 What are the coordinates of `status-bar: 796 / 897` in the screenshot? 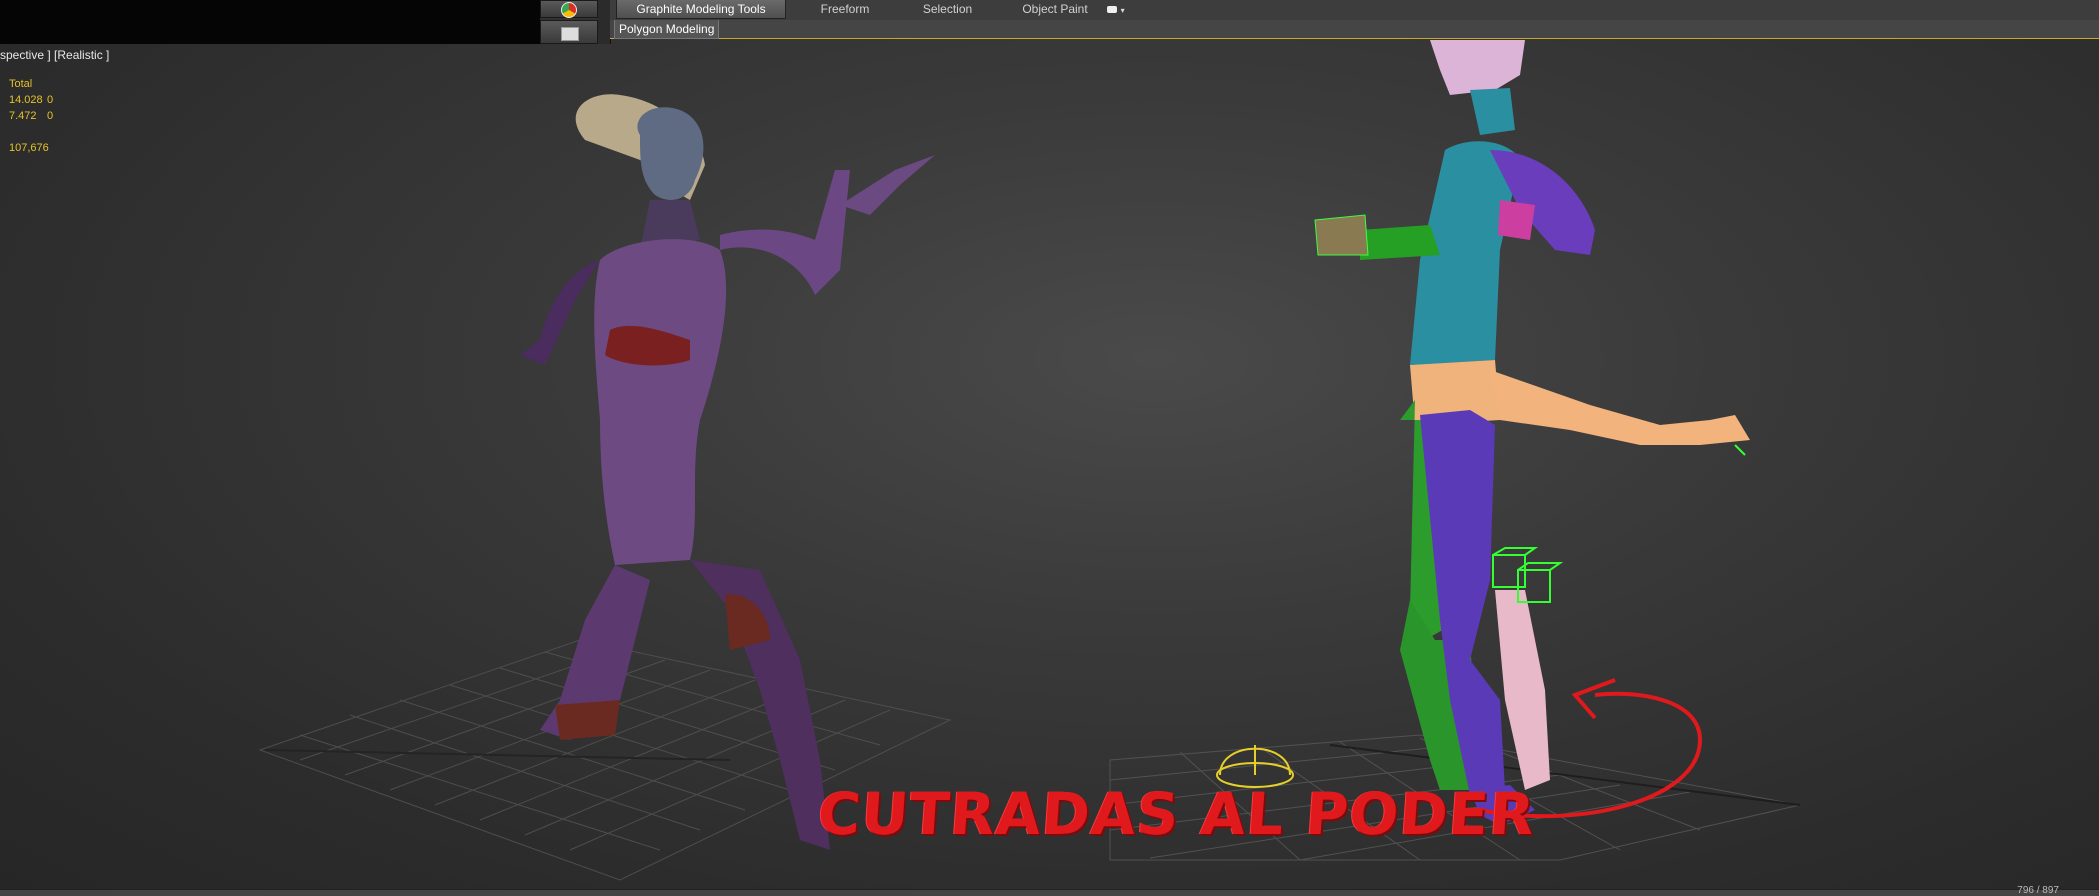 It's located at (1049, 890).